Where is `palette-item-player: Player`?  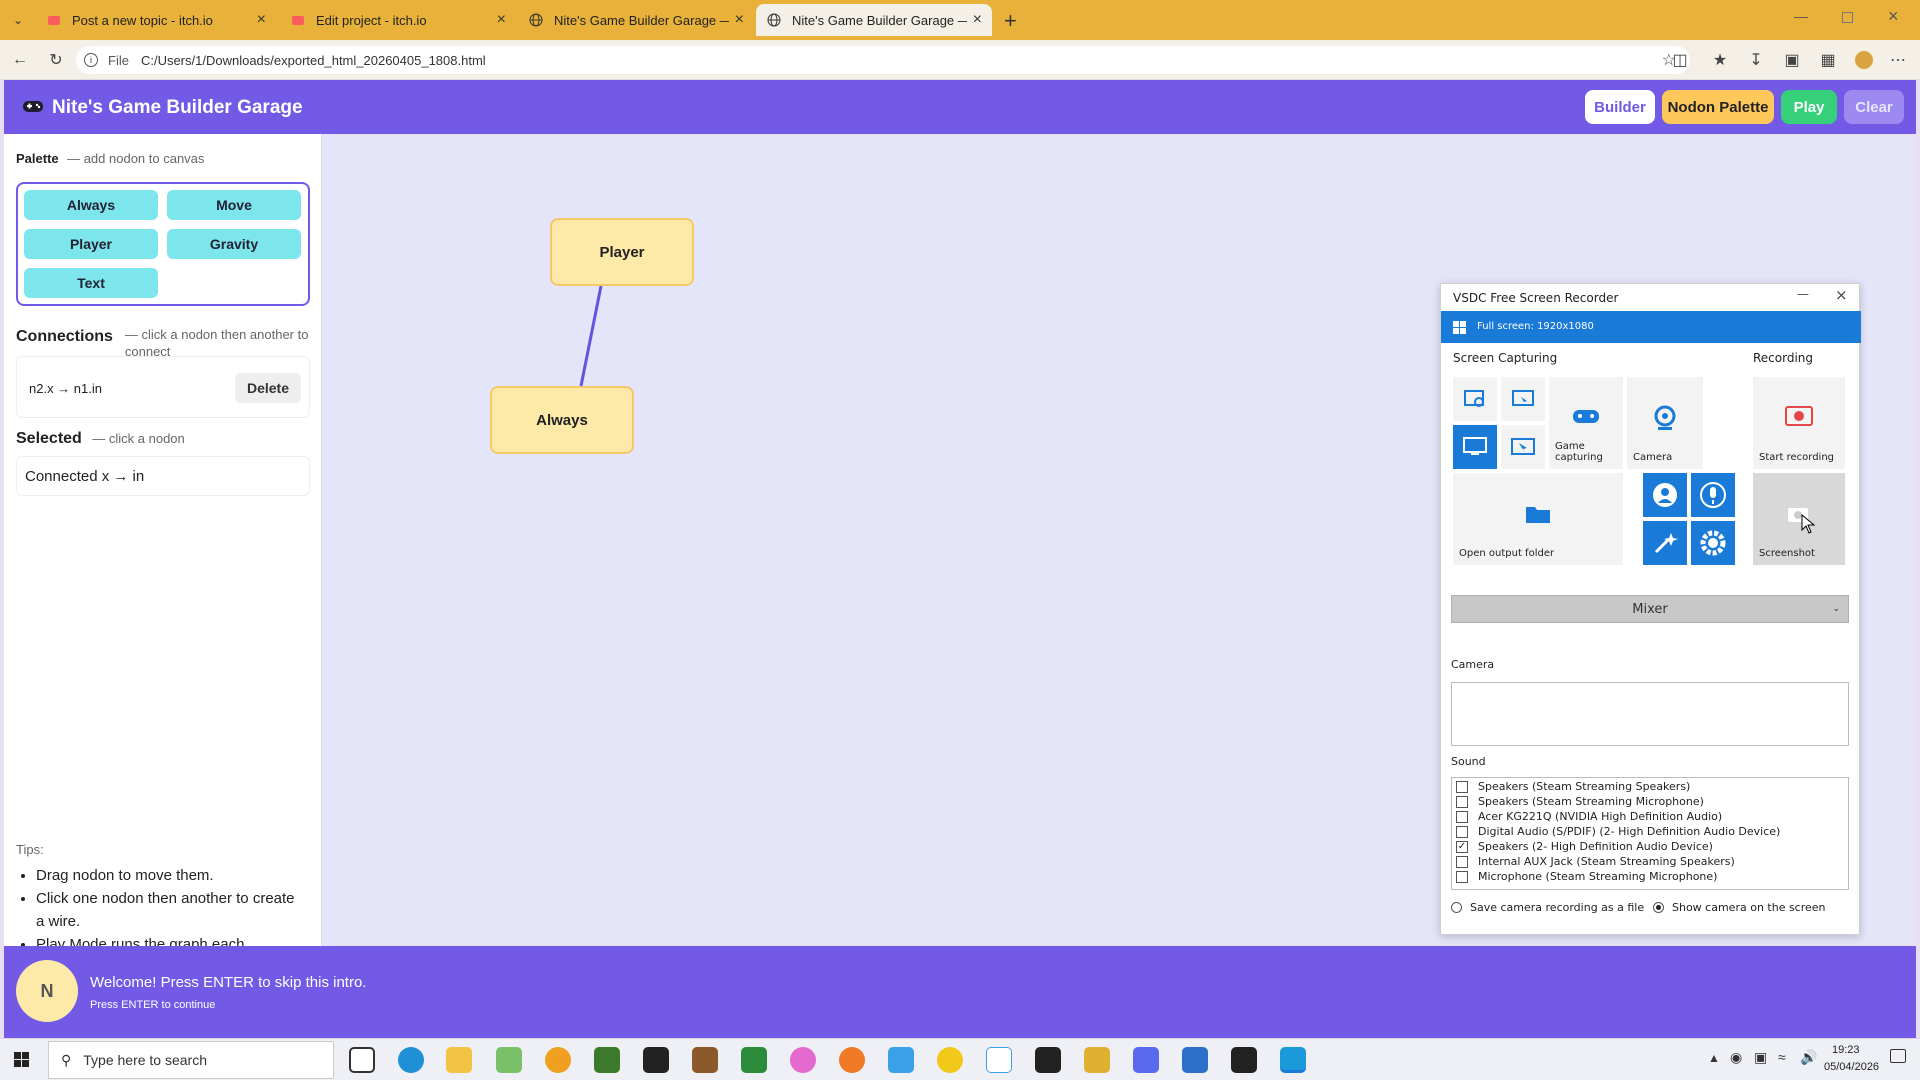
palette-item-player: Player is located at coordinates (91, 244).